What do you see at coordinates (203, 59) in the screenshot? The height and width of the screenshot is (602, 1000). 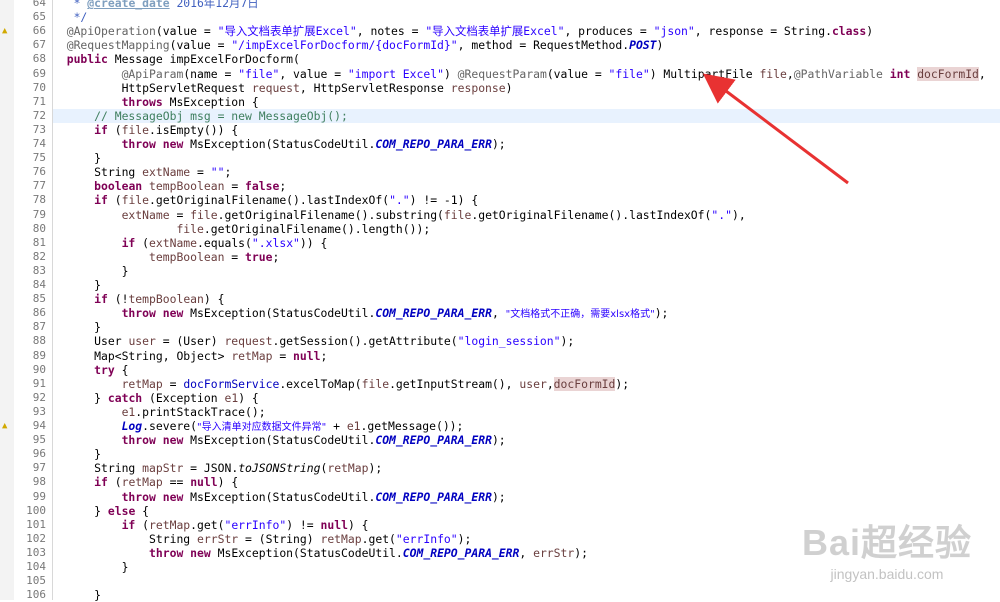 I see `code-token: Message impExcelForDocform(` at bounding box center [203, 59].